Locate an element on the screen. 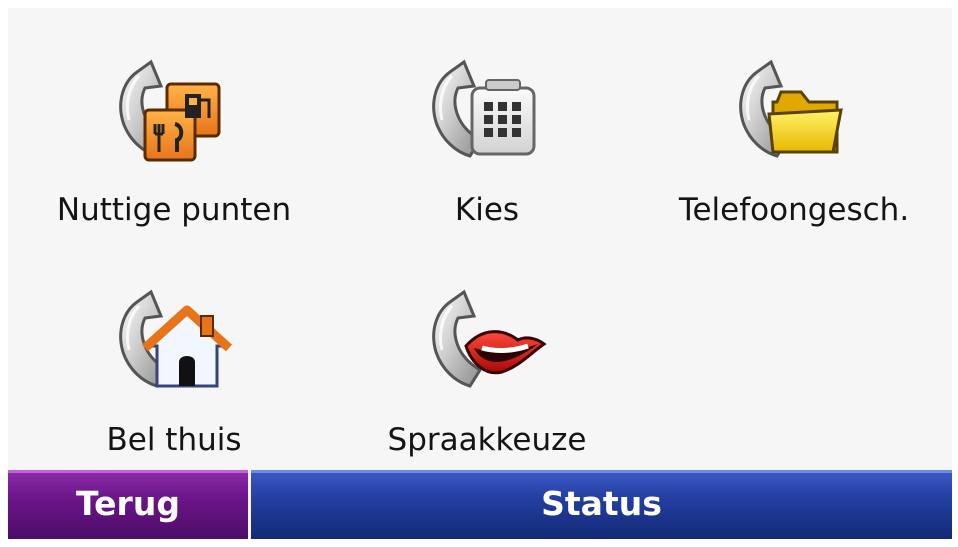 This screenshot has height=547, width=958. phone-lips-icon is located at coordinates (484, 340).